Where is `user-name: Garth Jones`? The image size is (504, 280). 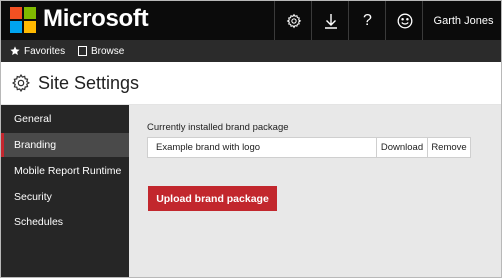
user-name: Garth Jones is located at coordinates (463, 20).